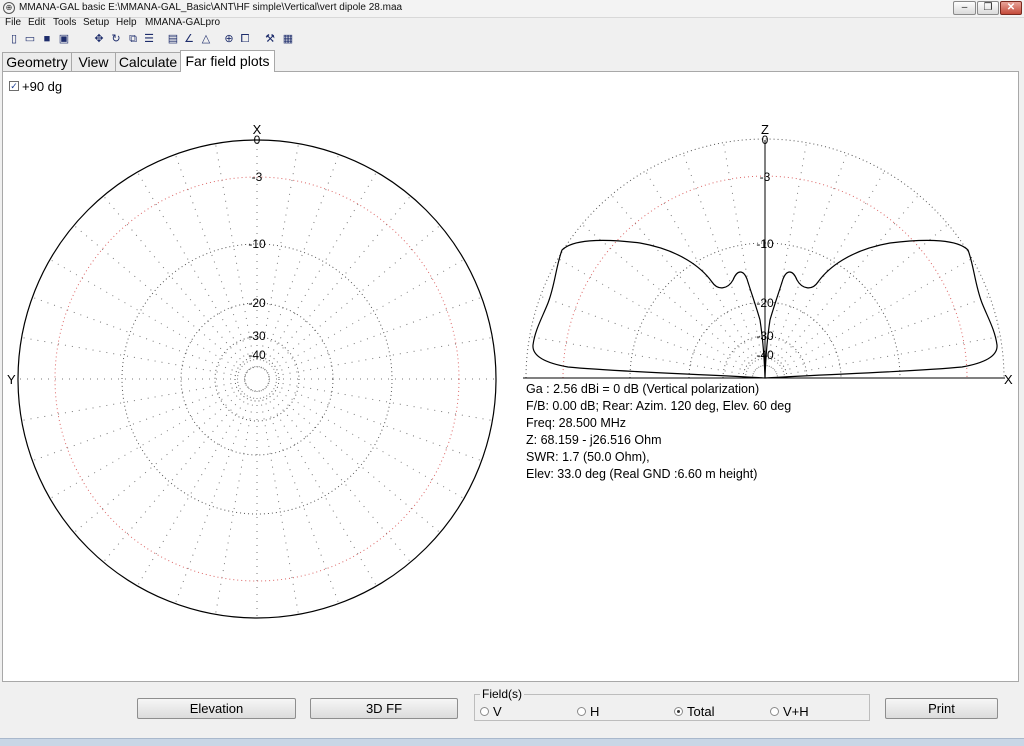 The height and width of the screenshot is (746, 1024). Describe the element at coordinates (678, 711) in the screenshot. I see `field-total-radio` at that location.